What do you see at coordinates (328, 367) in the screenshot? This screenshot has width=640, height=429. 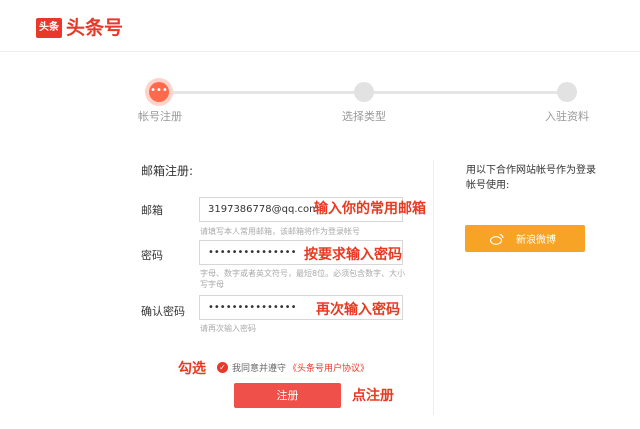 I see `agreement-link: 《头条号用户协议》` at bounding box center [328, 367].